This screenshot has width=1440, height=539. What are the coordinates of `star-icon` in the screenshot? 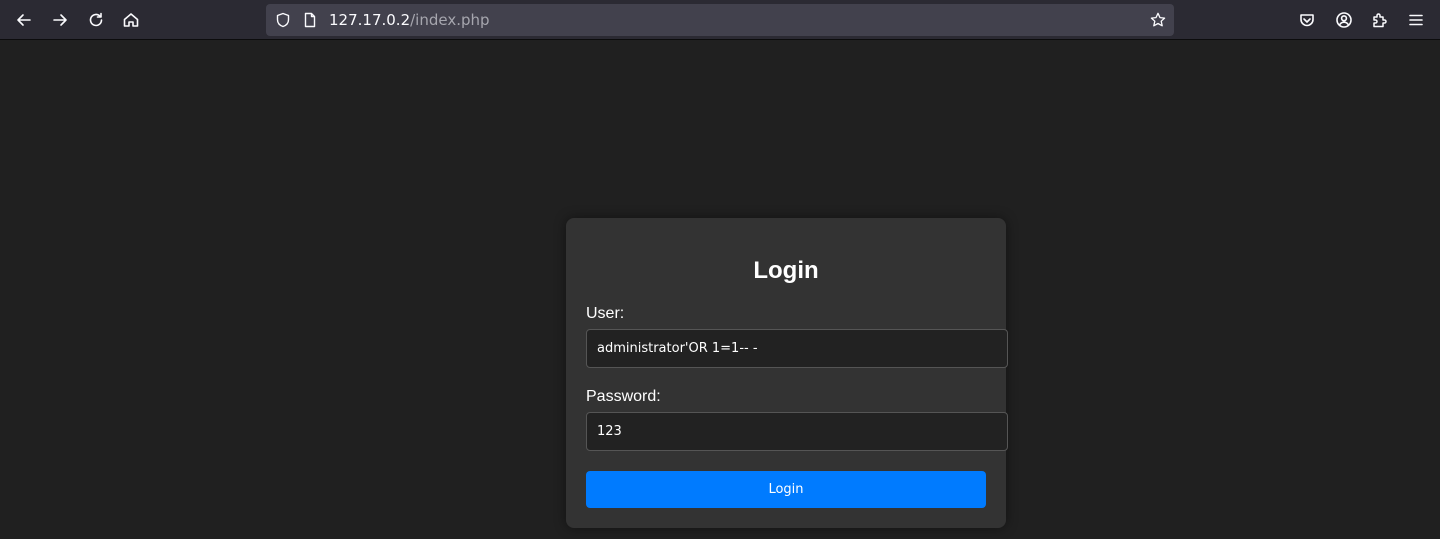 It's located at (1158, 19).